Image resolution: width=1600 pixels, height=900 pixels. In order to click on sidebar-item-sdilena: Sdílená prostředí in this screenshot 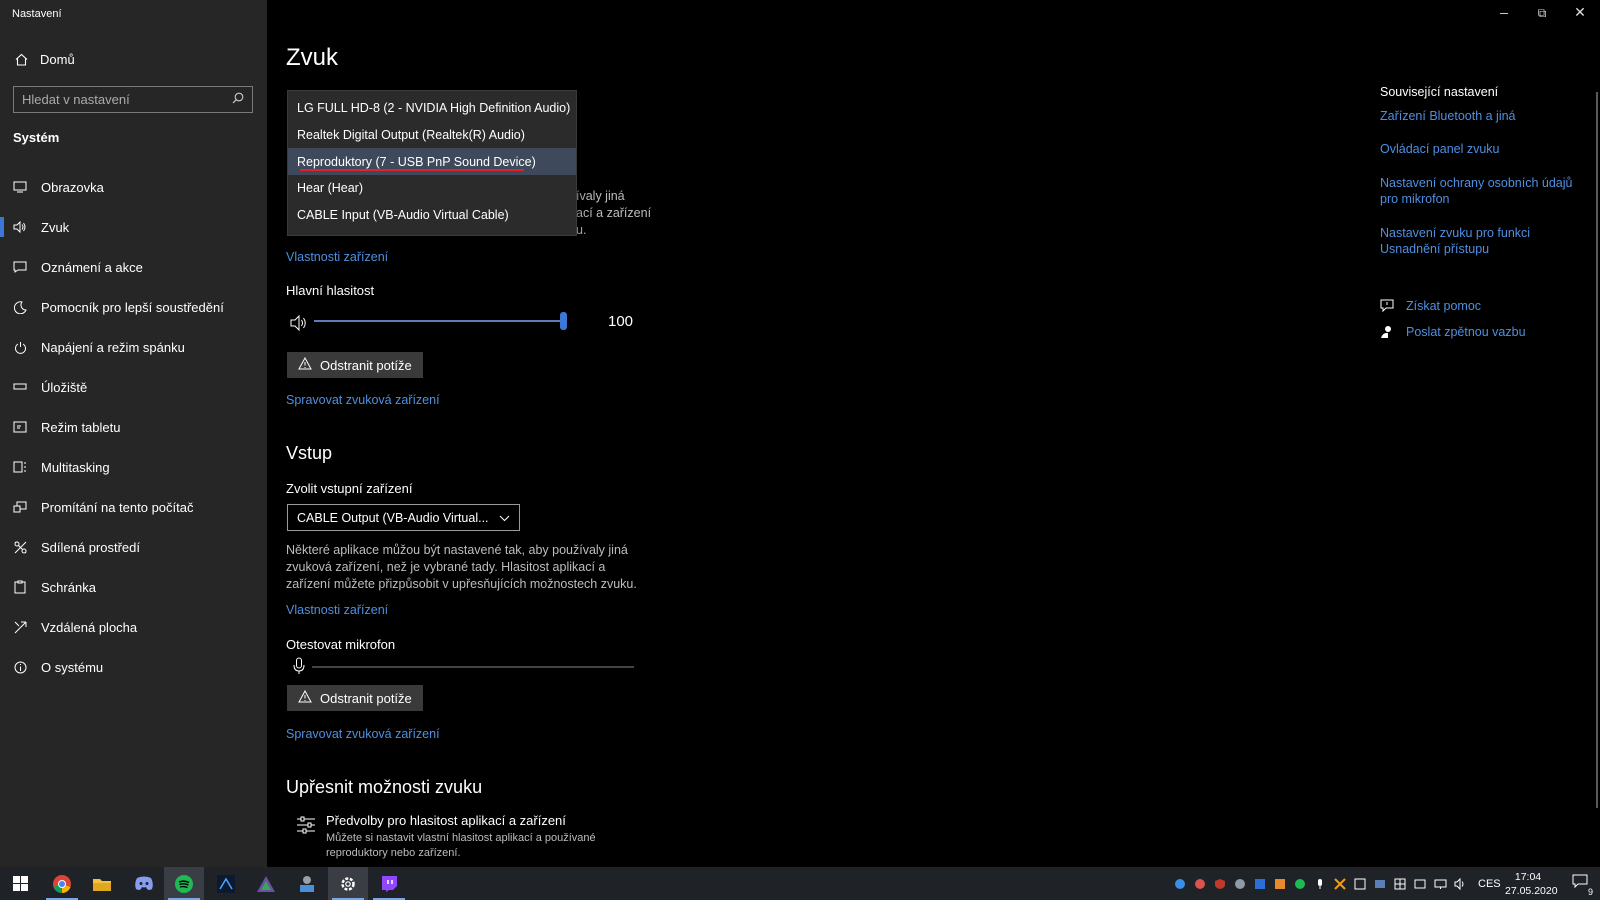, I will do `click(133, 547)`.